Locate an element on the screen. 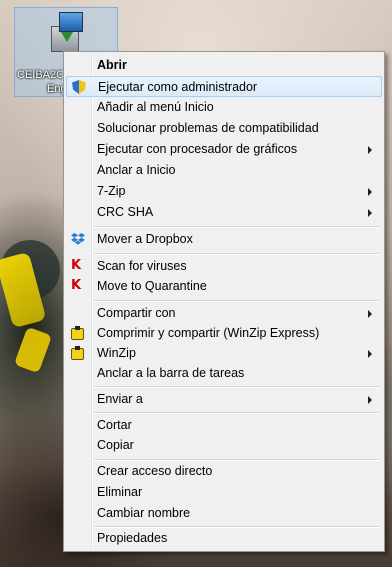  menu-item-label: Abrir is located at coordinates (112, 65).